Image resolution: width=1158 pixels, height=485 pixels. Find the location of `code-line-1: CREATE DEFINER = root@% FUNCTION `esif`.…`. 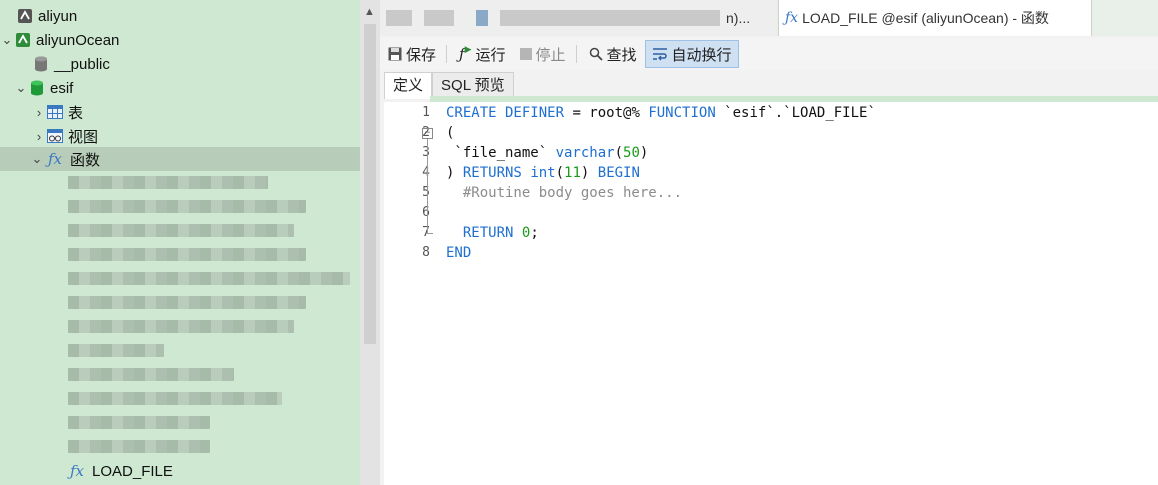

code-line-1: CREATE DEFINER = root@% FUNCTION `esif`.… is located at coordinates (661, 113).